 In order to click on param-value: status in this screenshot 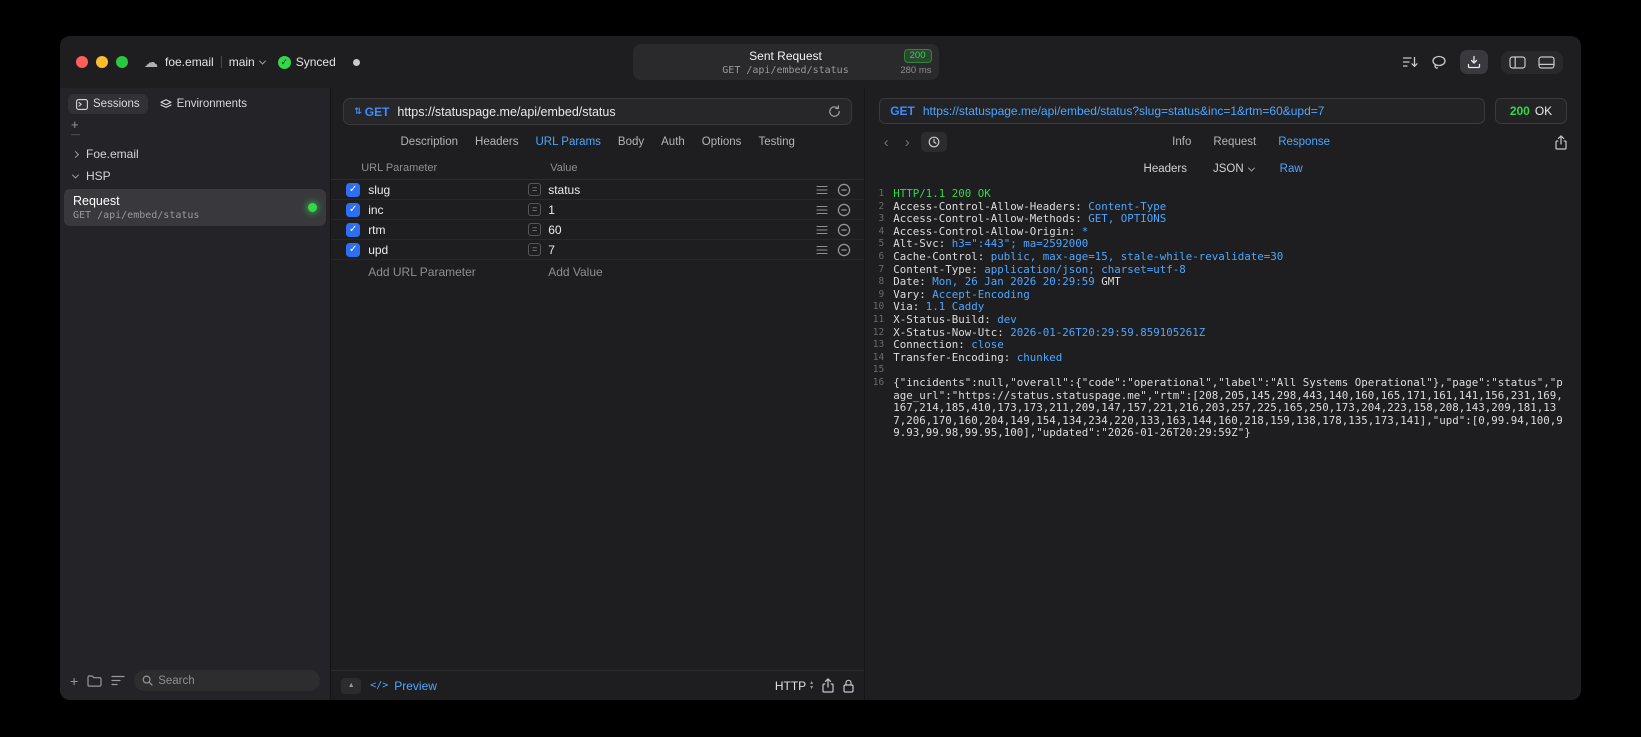, I will do `click(564, 190)`.